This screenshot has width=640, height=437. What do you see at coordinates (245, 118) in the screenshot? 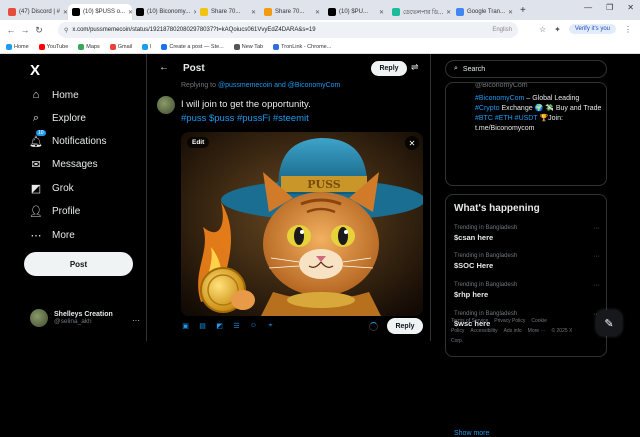
I see `reply-hashtags: #puss $puss #pussFi #steemit` at bounding box center [245, 118].